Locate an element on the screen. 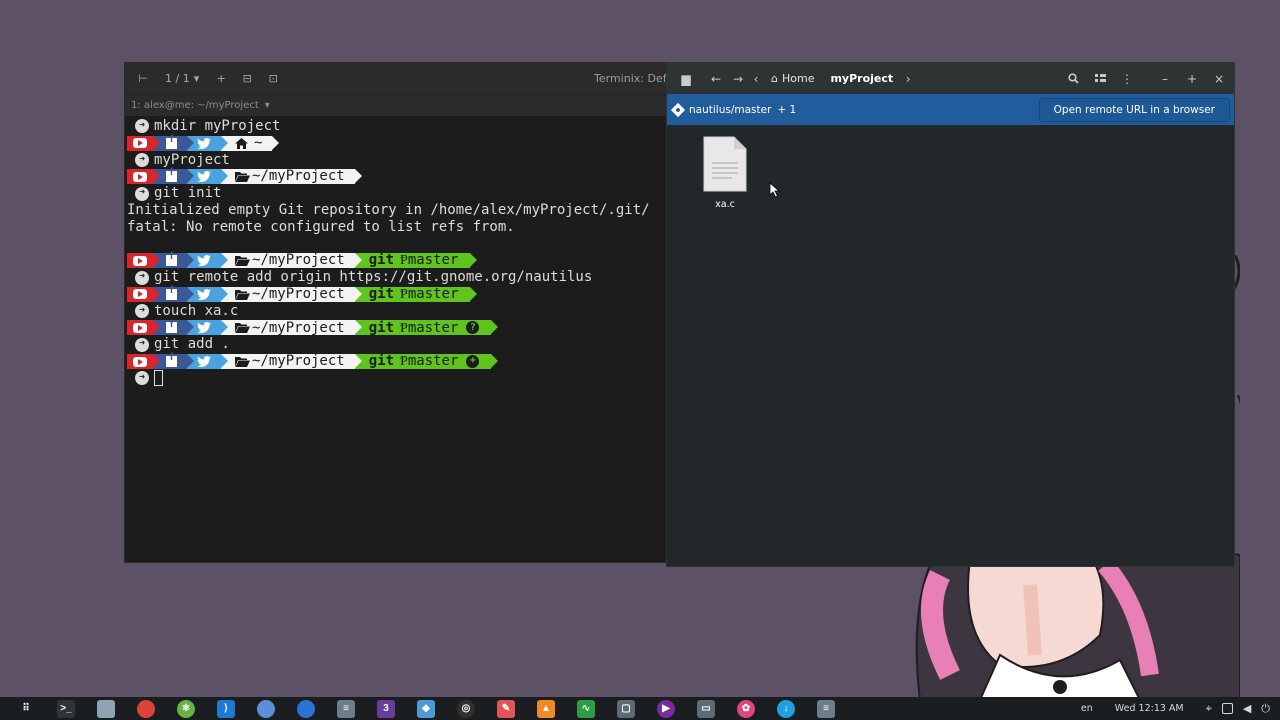 Image resolution: width=1280 pixels, height=720 pixels. add-session-icon: + is located at coordinates (221, 79).